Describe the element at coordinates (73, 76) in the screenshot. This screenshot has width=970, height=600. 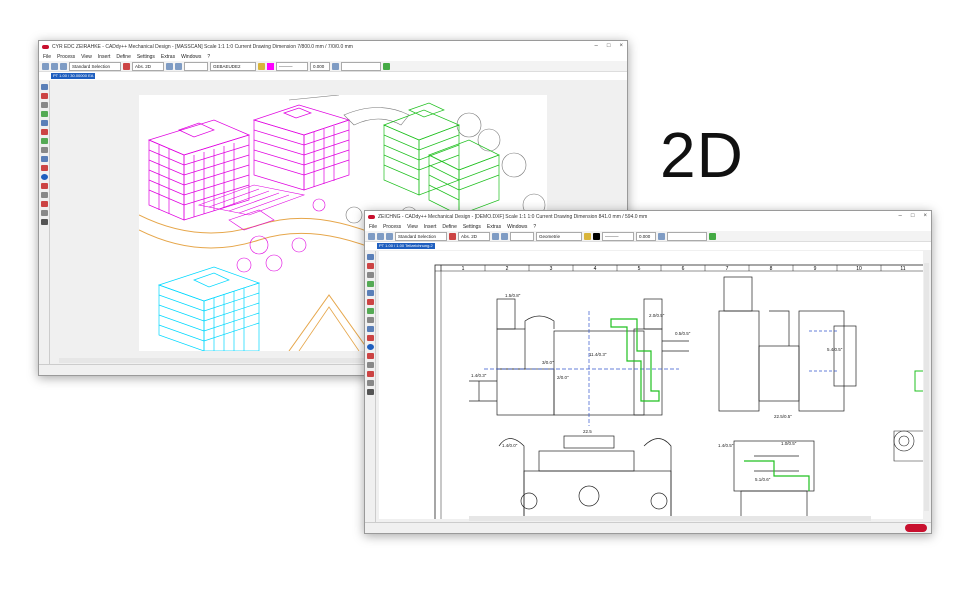
I see `command-input: PT 1.00 / 30.00000 EA` at that location.